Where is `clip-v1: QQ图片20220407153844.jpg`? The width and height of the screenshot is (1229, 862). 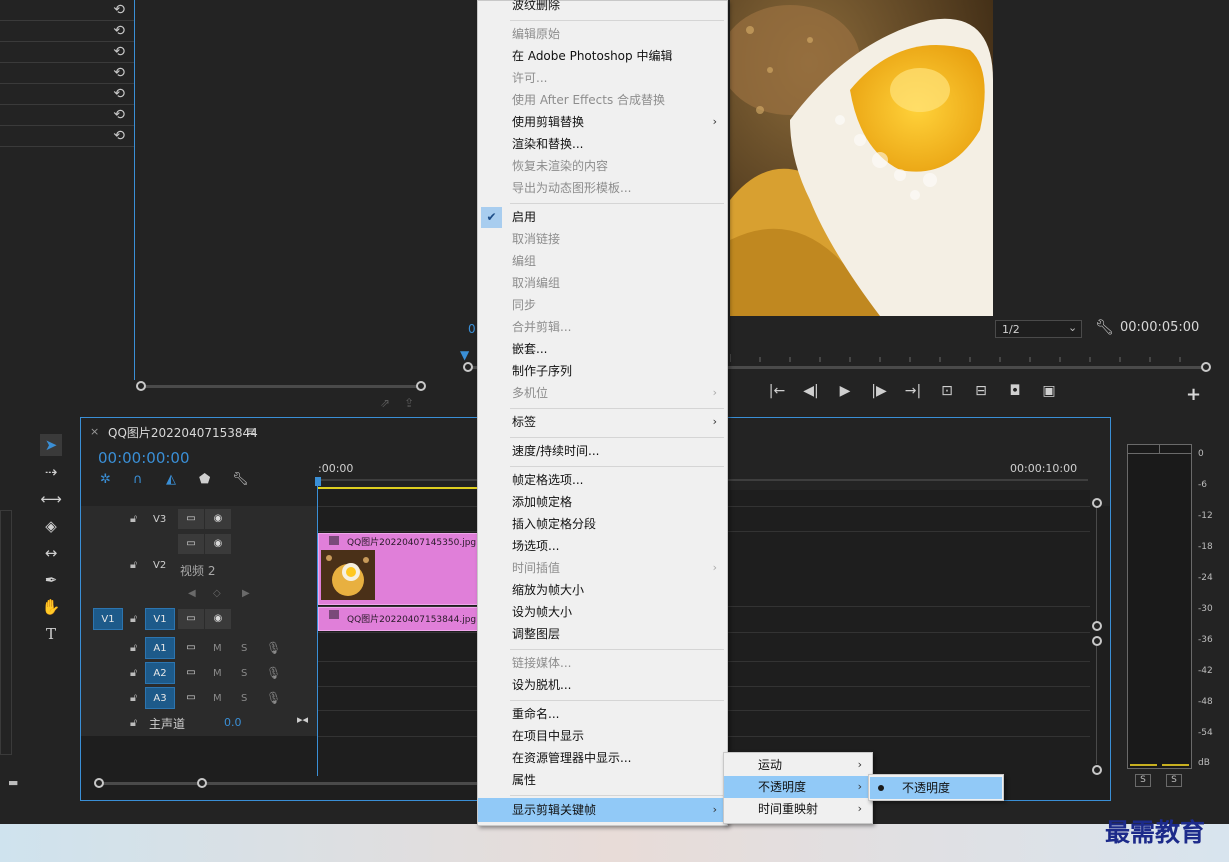
clip-v1: QQ图片20220407153844.jpg is located at coordinates (398, 619).